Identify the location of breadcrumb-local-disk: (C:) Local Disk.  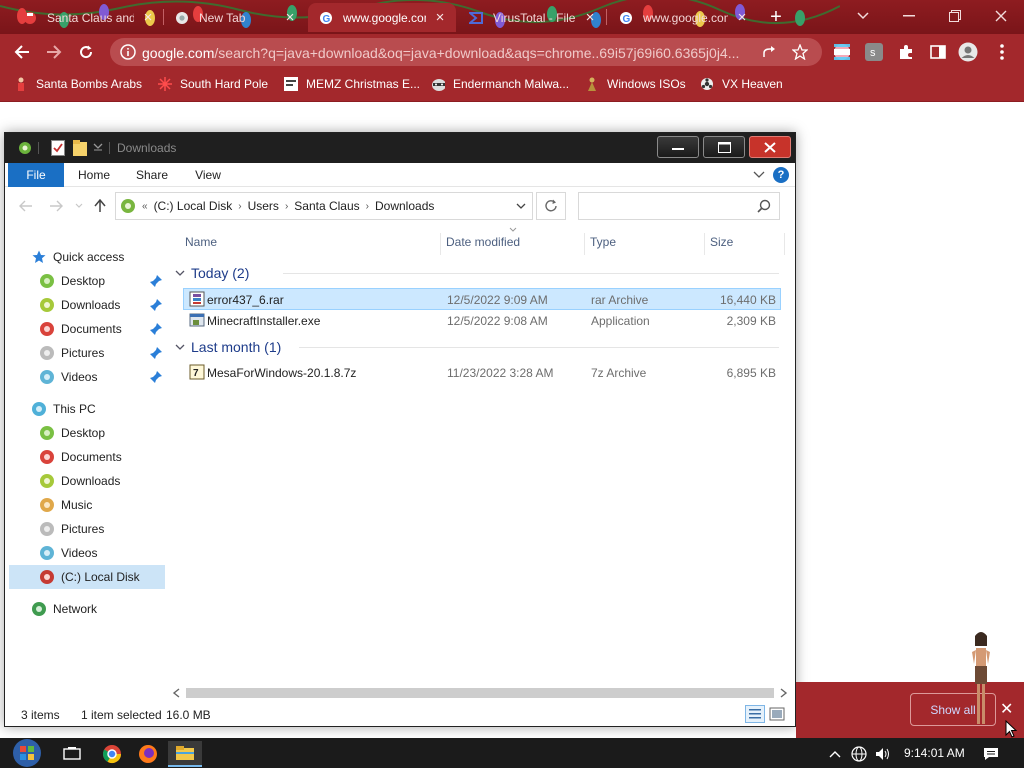
(193, 206).